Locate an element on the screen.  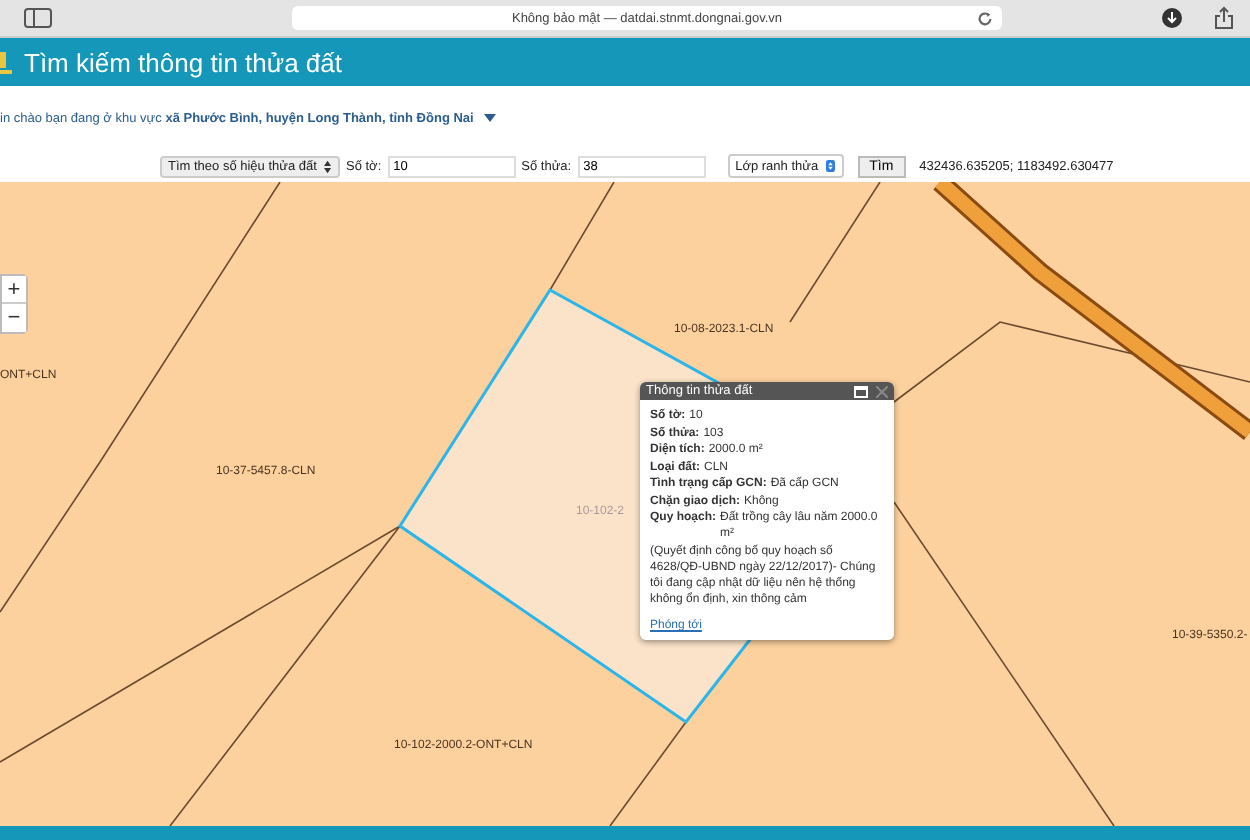
sidebar-icon is located at coordinates (38, 18).